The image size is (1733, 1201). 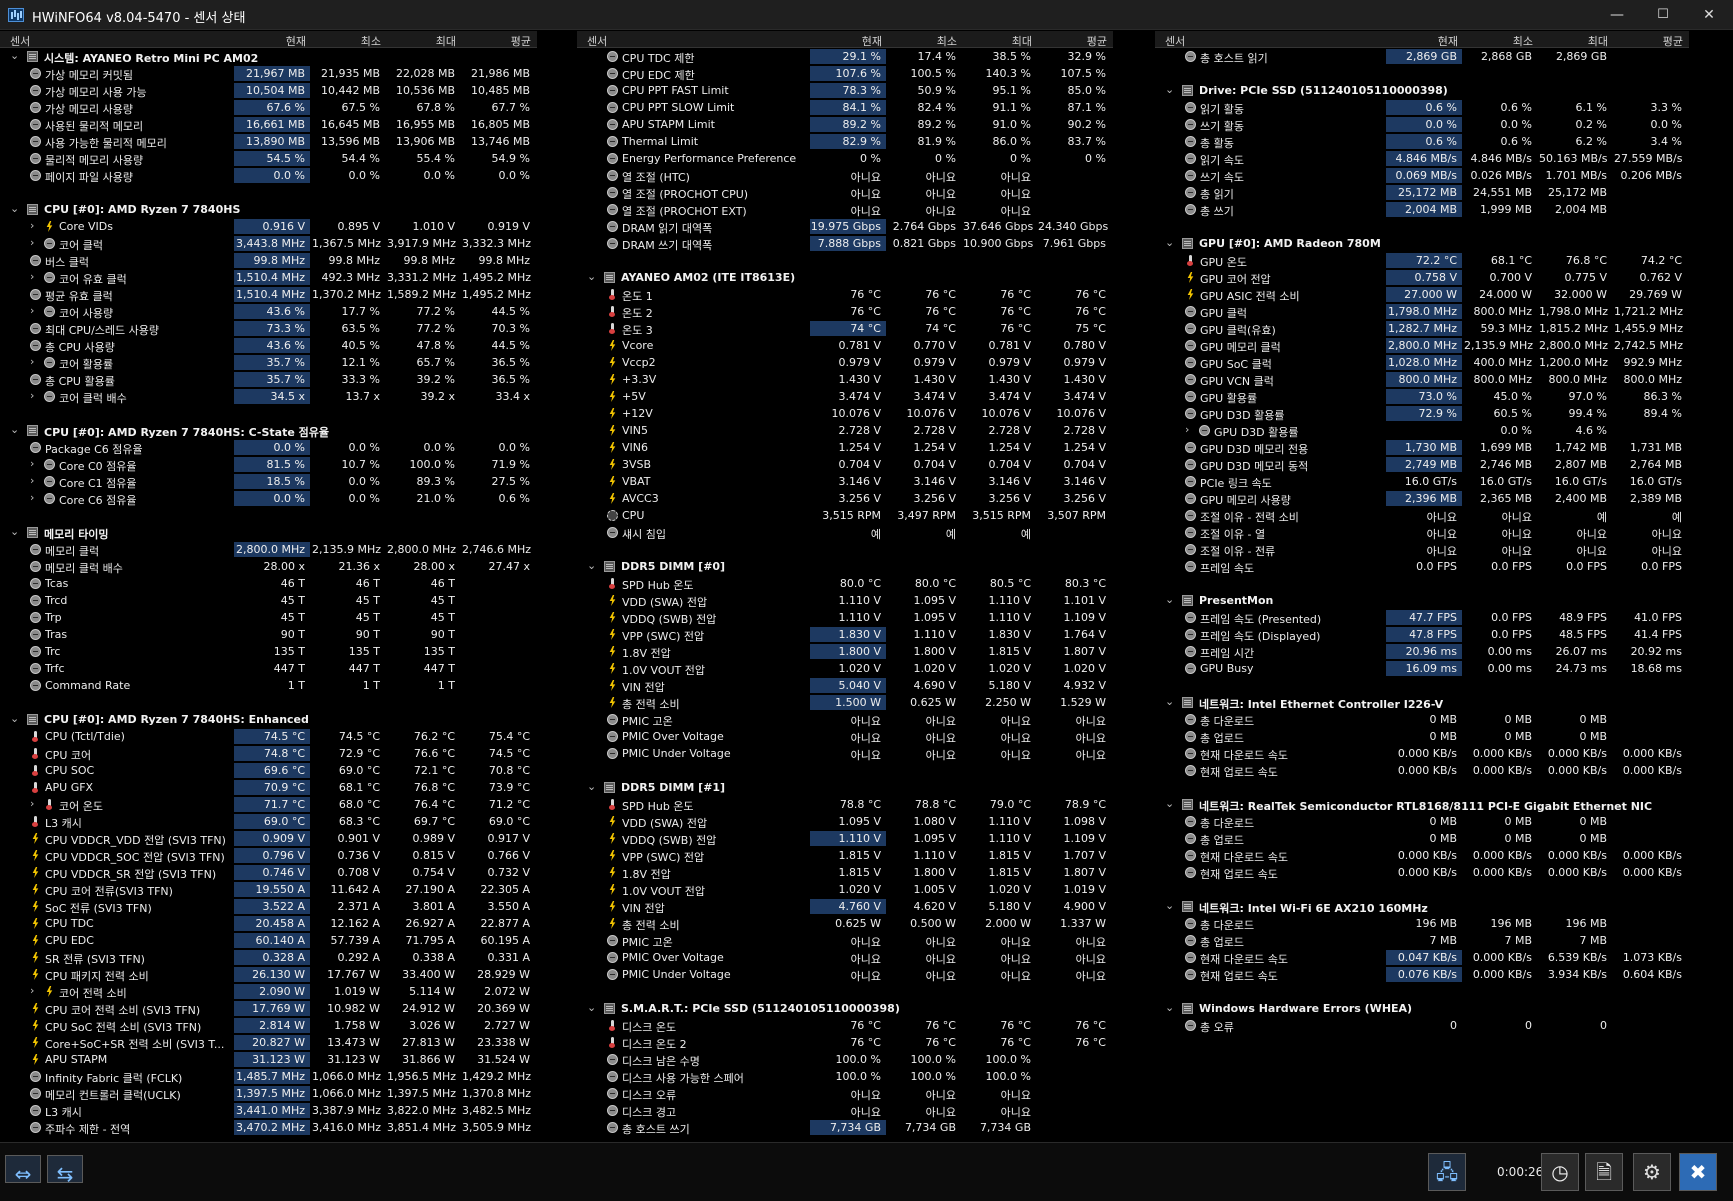 What do you see at coordinates (1617, 15) in the screenshot?
I see `minimize-button: —` at bounding box center [1617, 15].